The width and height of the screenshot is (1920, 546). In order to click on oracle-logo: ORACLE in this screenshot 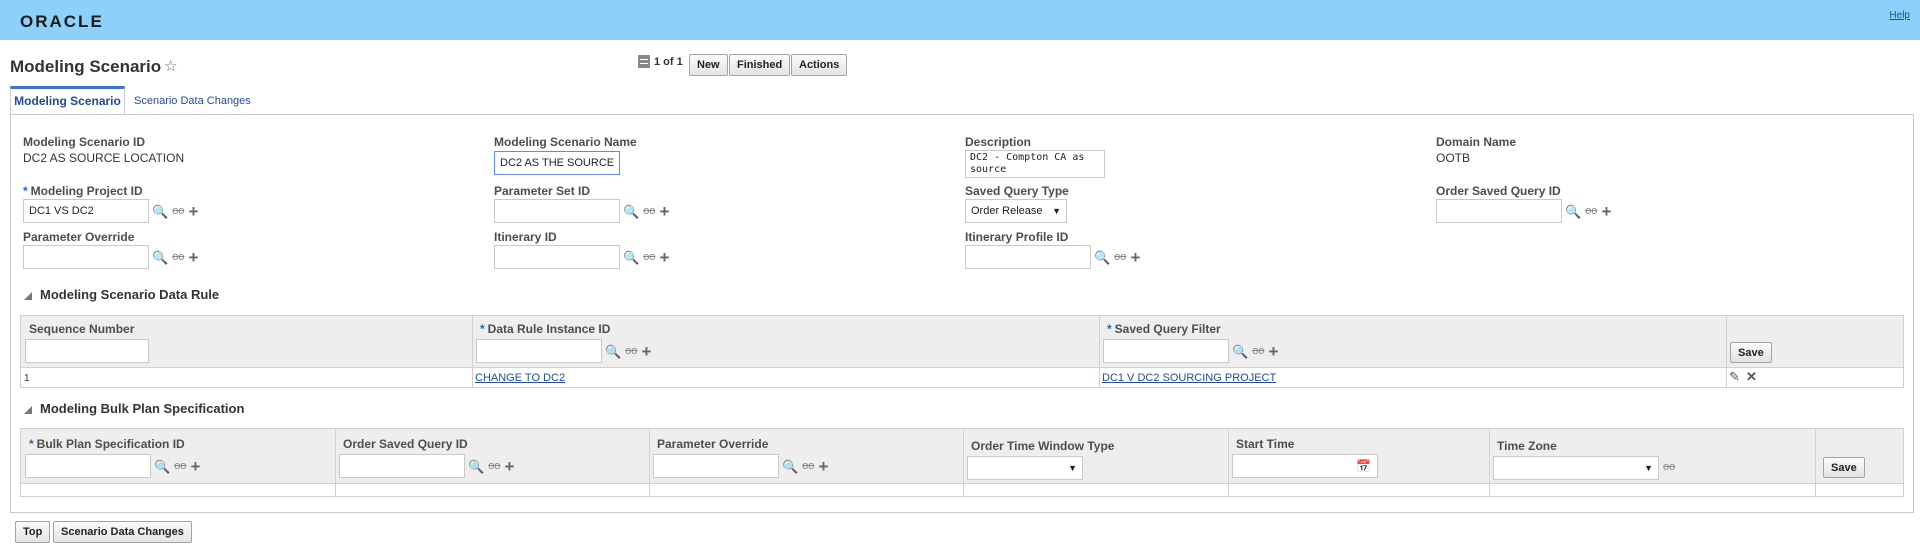, I will do `click(62, 21)`.